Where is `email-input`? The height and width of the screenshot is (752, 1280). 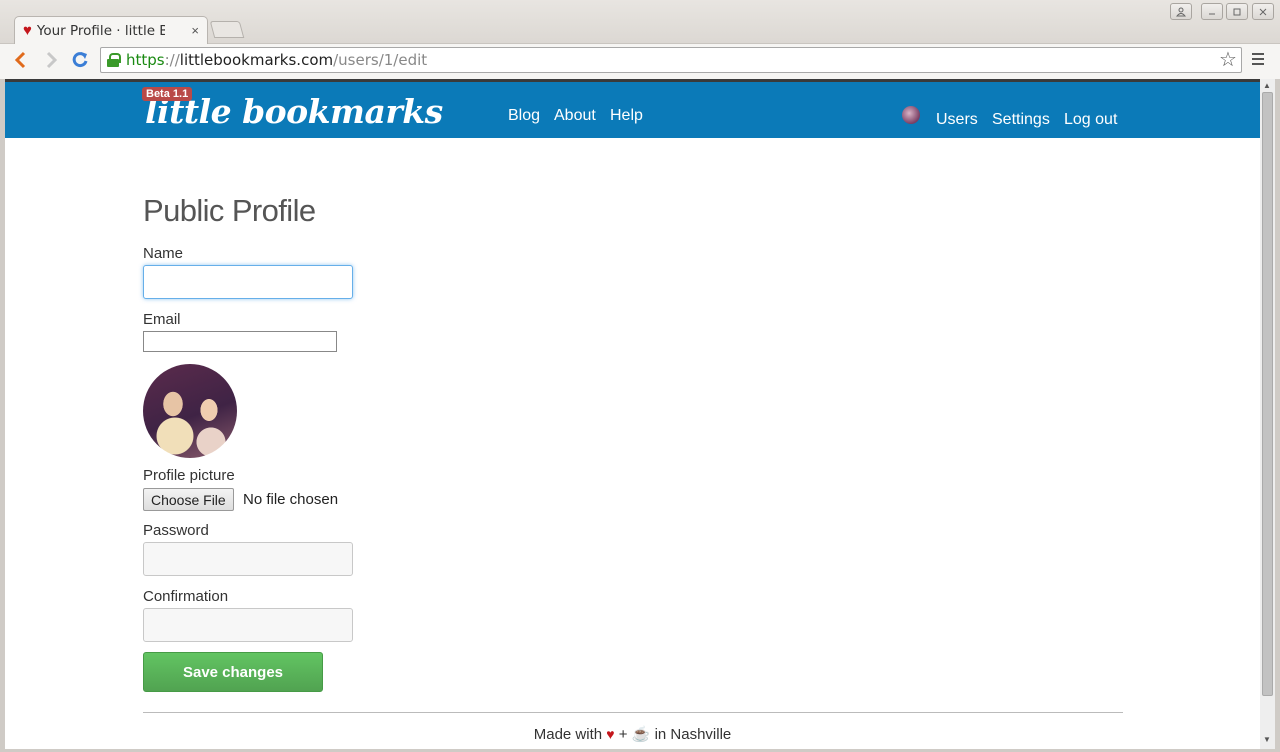 email-input is located at coordinates (240, 341).